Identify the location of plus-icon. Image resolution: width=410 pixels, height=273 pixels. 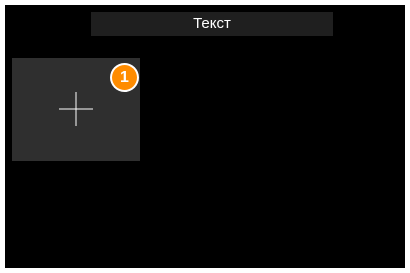
(76, 109).